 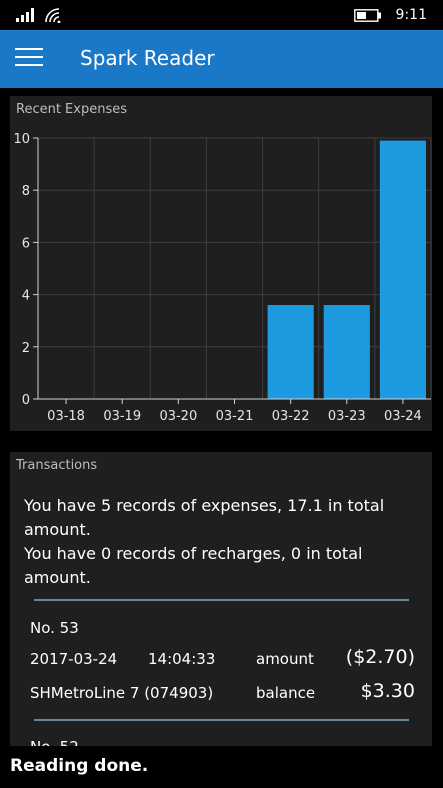 What do you see at coordinates (74, 659) in the screenshot?
I see `record-date: 2017-03-24` at bounding box center [74, 659].